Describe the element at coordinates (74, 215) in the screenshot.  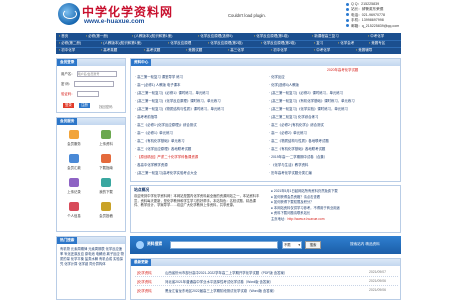
I see `service-item: 个人信息` at that location.